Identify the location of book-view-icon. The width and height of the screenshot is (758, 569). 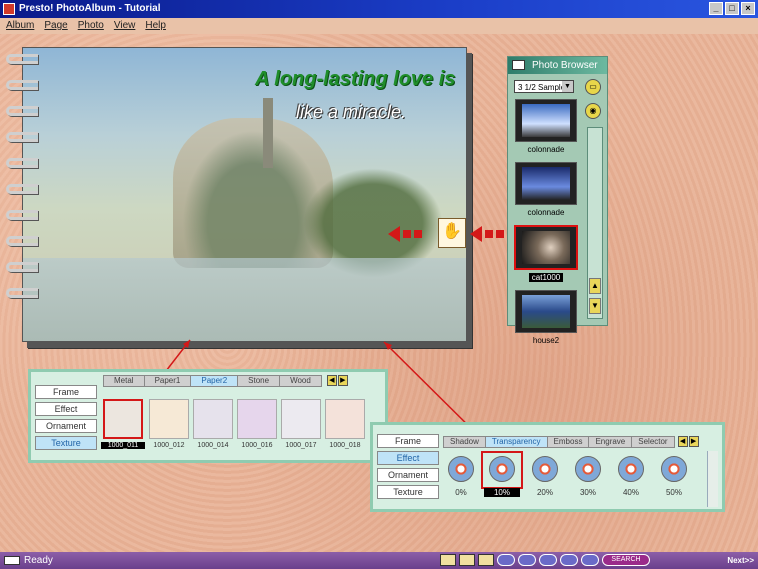
(486, 560).